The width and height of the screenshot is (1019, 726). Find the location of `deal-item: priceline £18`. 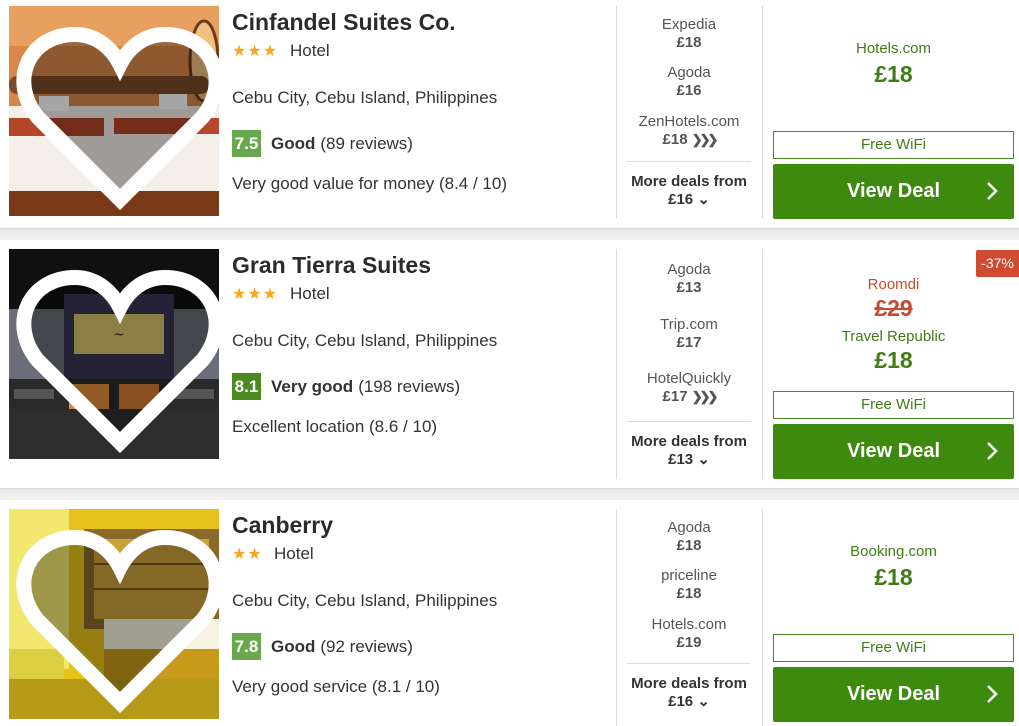

deal-item: priceline £18 is located at coordinates (689, 585).